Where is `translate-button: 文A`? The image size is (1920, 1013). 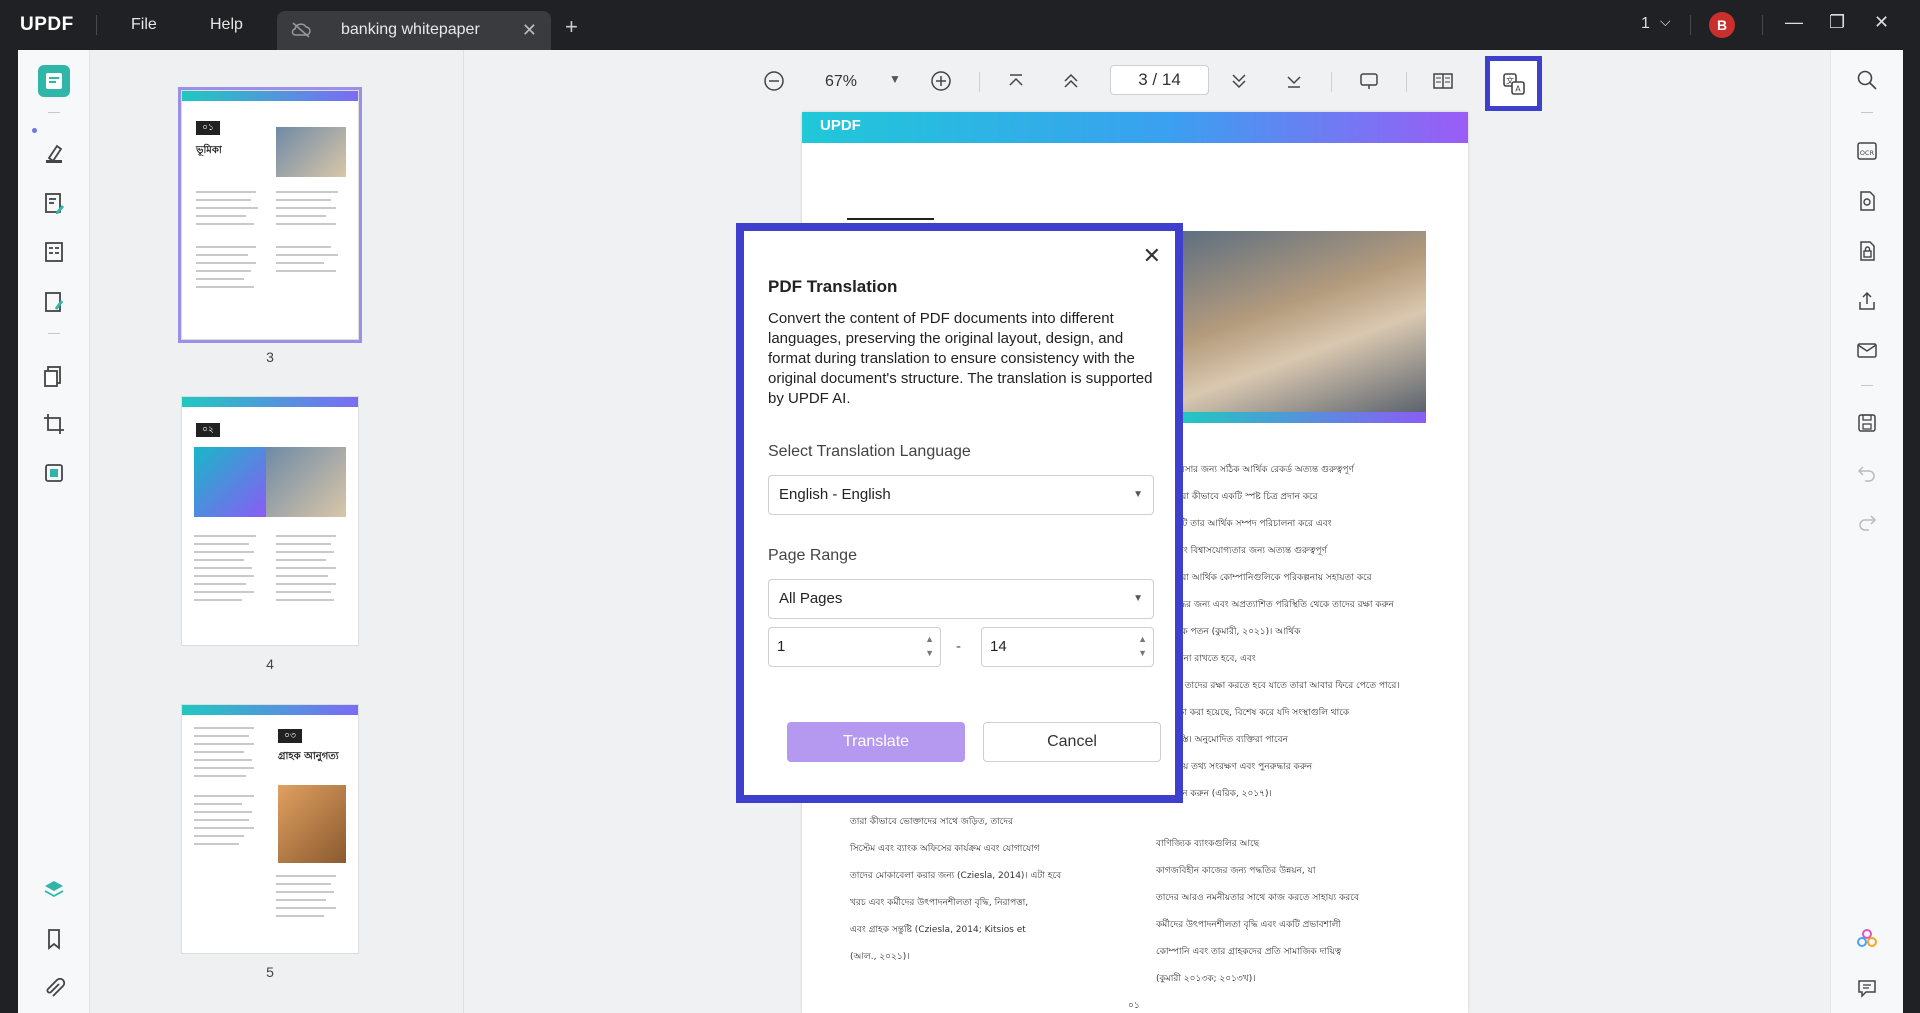 translate-button: 文A is located at coordinates (1513, 83).